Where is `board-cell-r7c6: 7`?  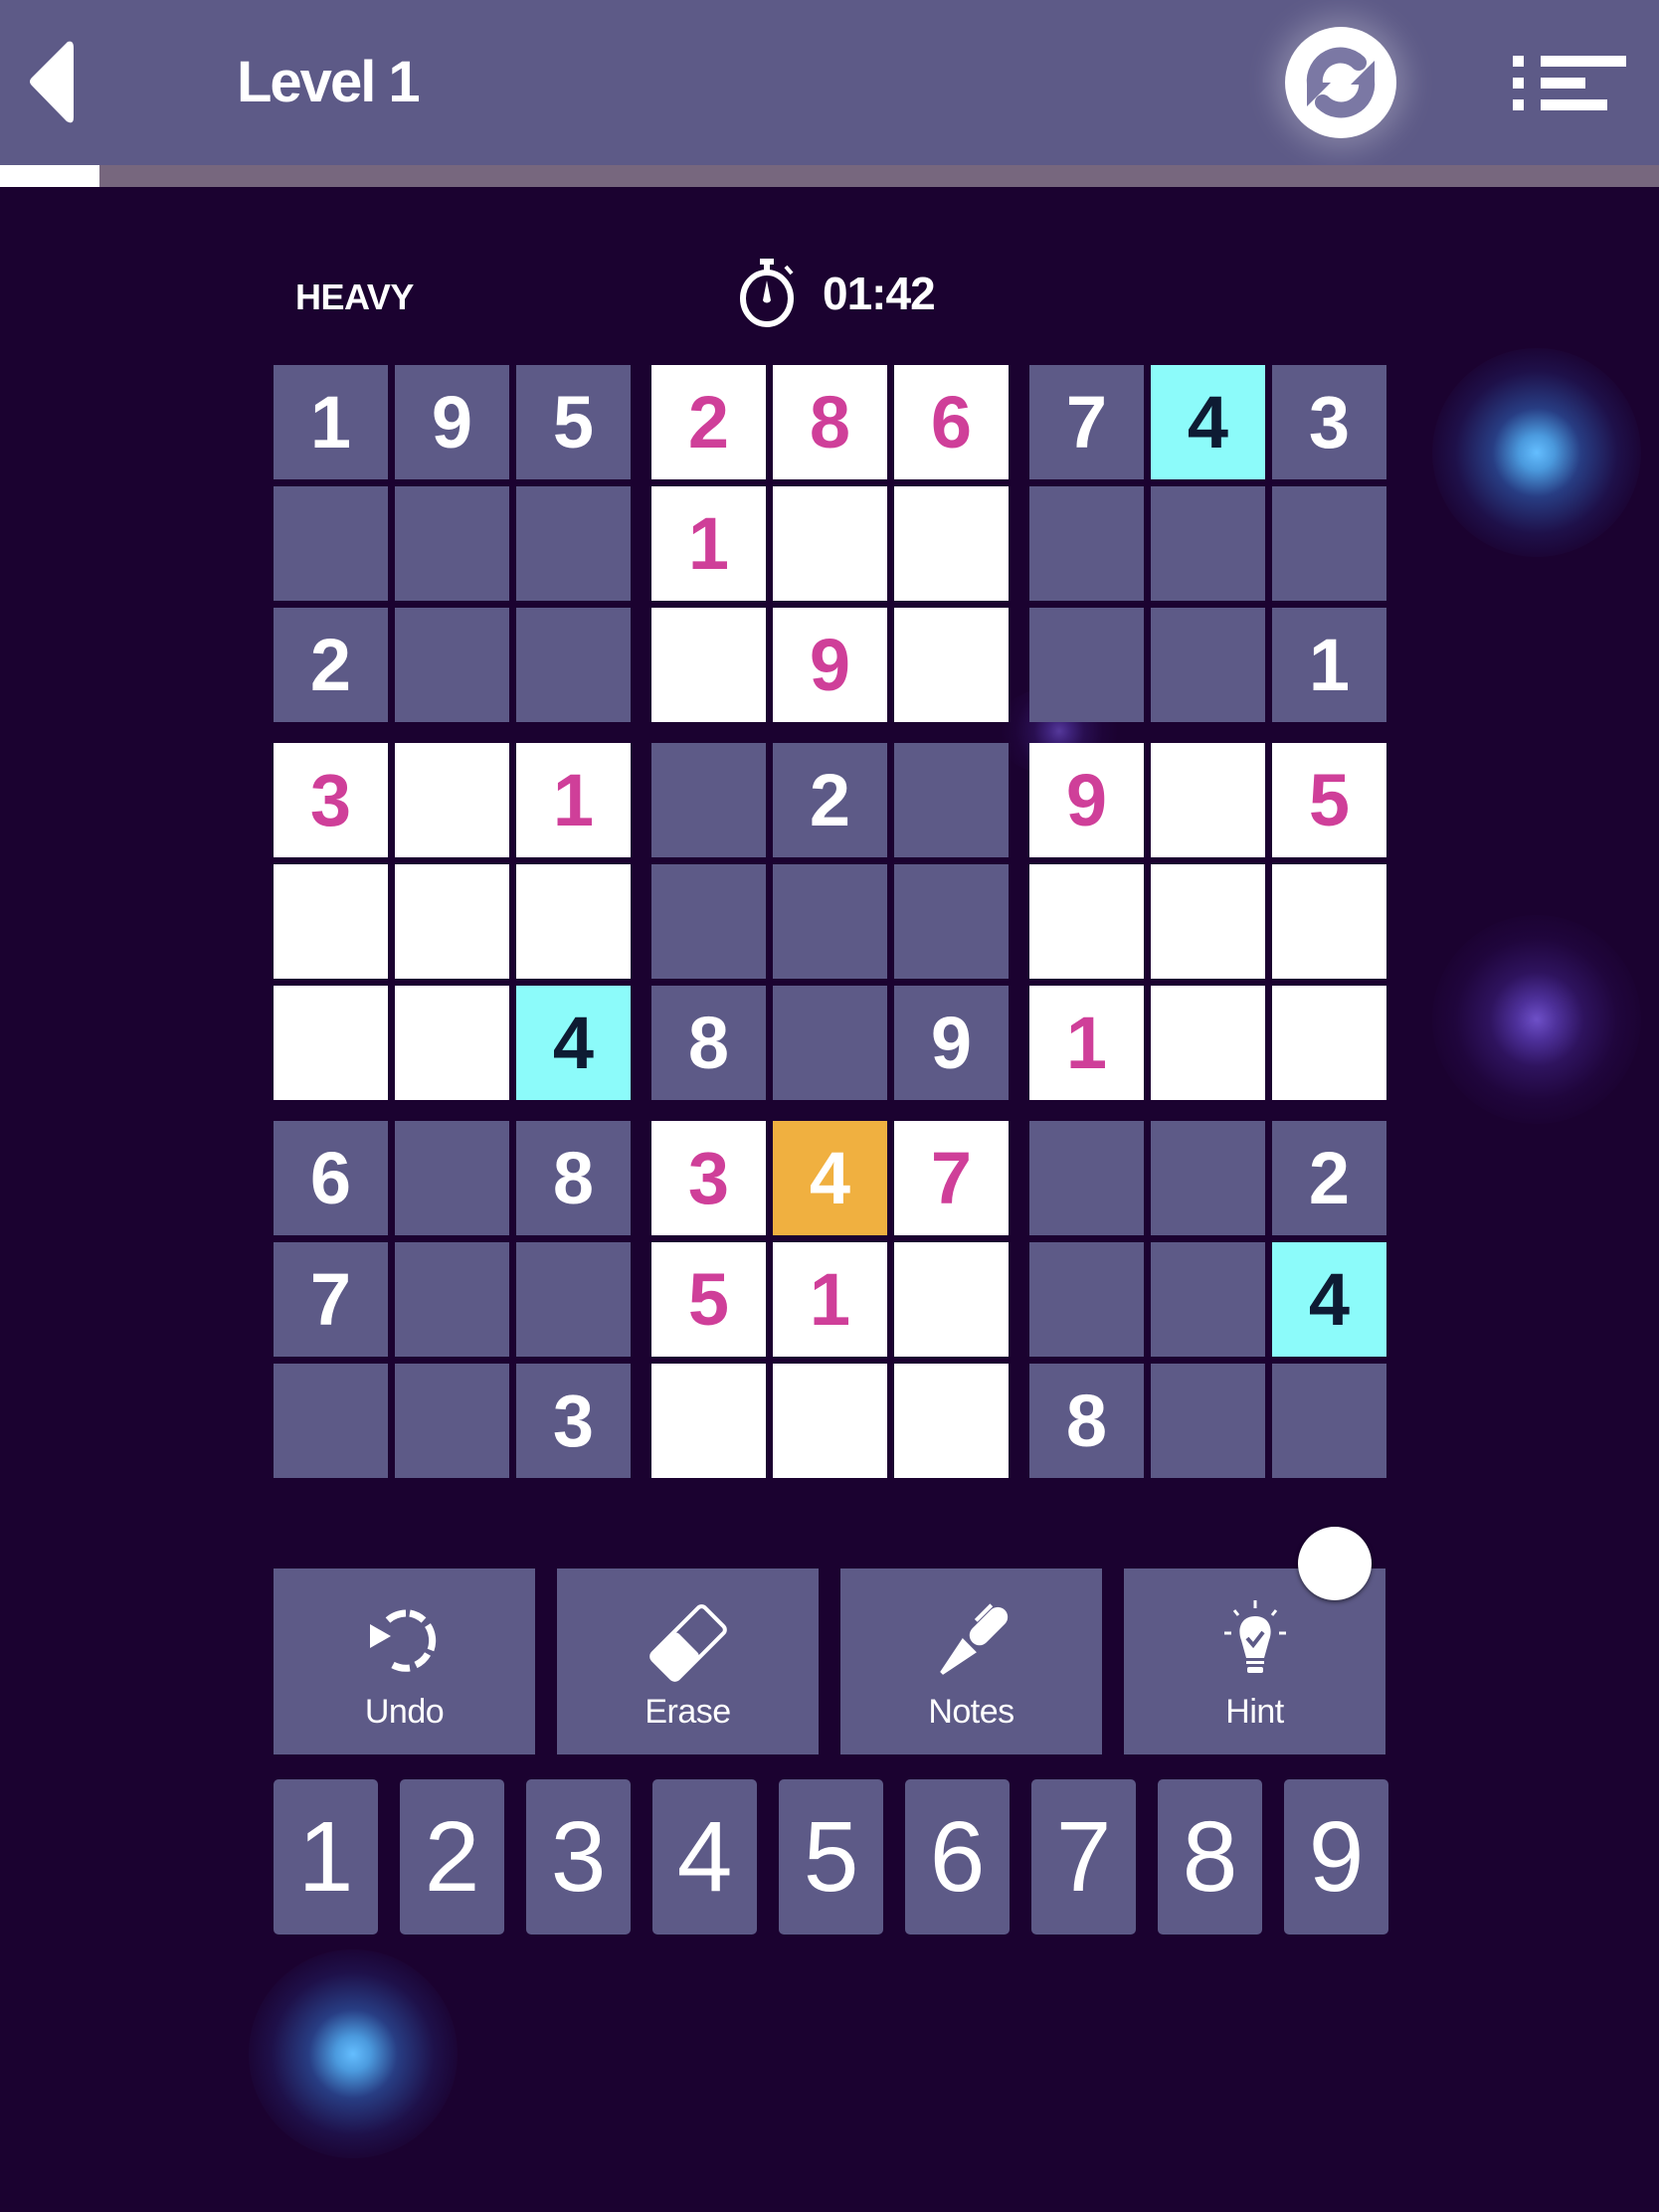
board-cell-r7c6: 7 is located at coordinates (951, 1178).